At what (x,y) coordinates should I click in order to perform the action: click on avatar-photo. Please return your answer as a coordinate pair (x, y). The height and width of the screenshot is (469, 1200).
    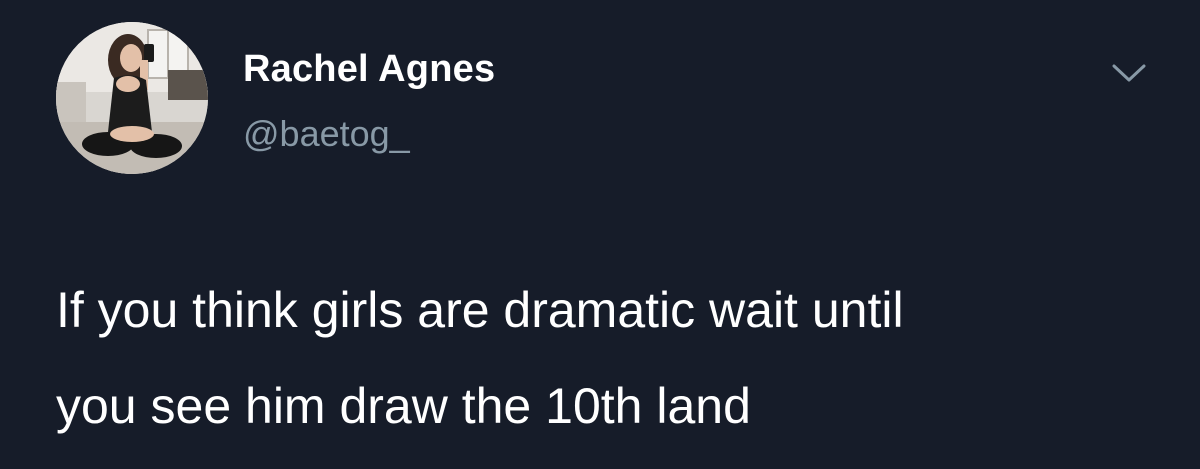
    Looking at the image, I should click on (132, 98).